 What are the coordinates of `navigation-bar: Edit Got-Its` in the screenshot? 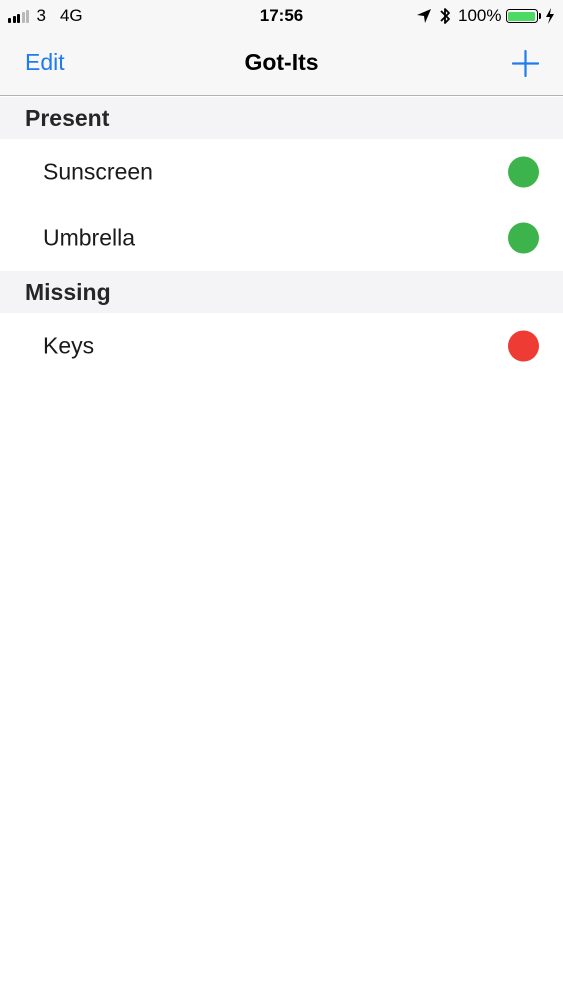 It's located at (281, 64).